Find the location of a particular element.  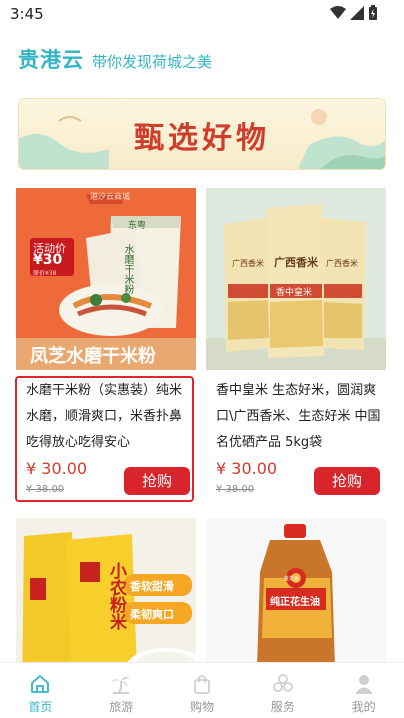

oil-brand: 金龙鱼 is located at coordinates (292, 579).